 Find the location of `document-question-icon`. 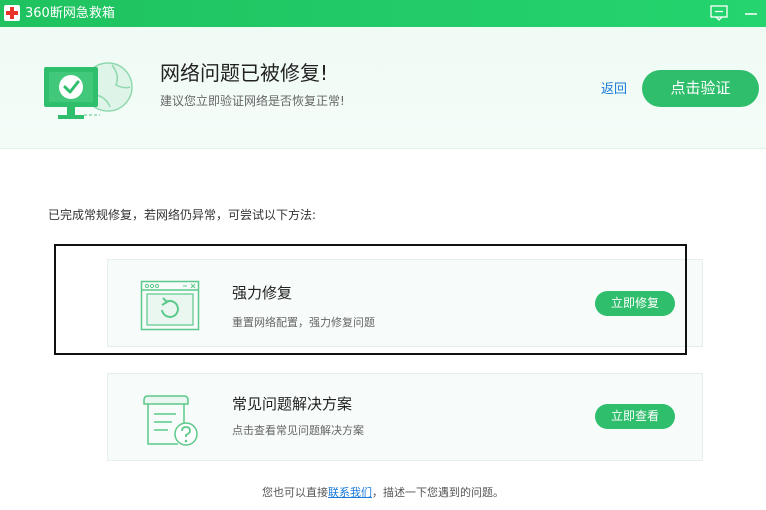

document-question-icon is located at coordinates (170, 421).